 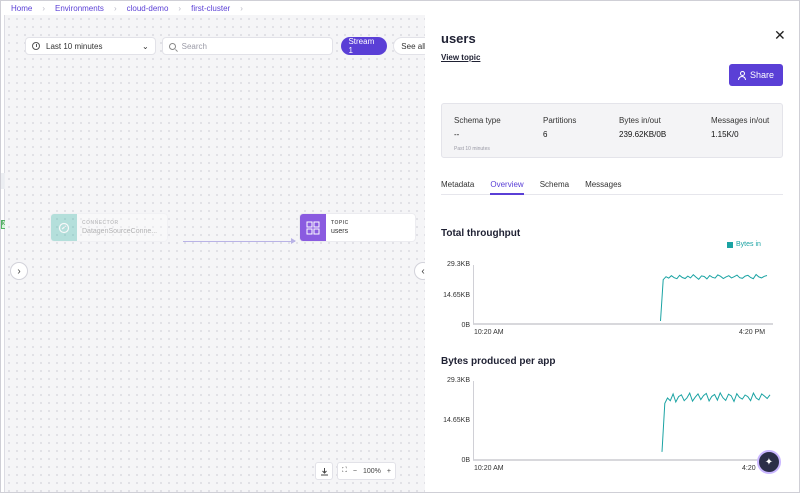 I want to click on tab-metadata: Metadata, so click(x=457, y=186).